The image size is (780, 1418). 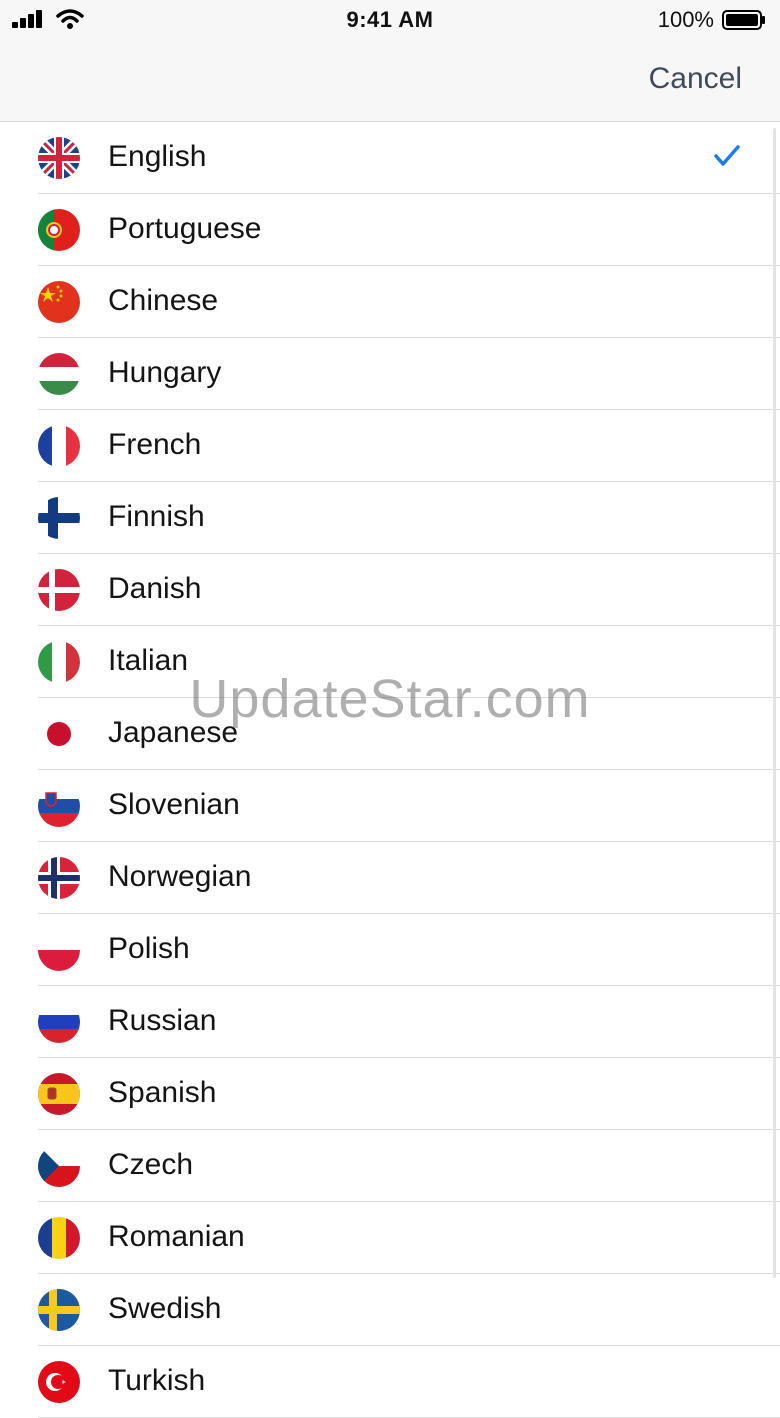 What do you see at coordinates (176, 1236) in the screenshot?
I see `language-label: Romanian` at bounding box center [176, 1236].